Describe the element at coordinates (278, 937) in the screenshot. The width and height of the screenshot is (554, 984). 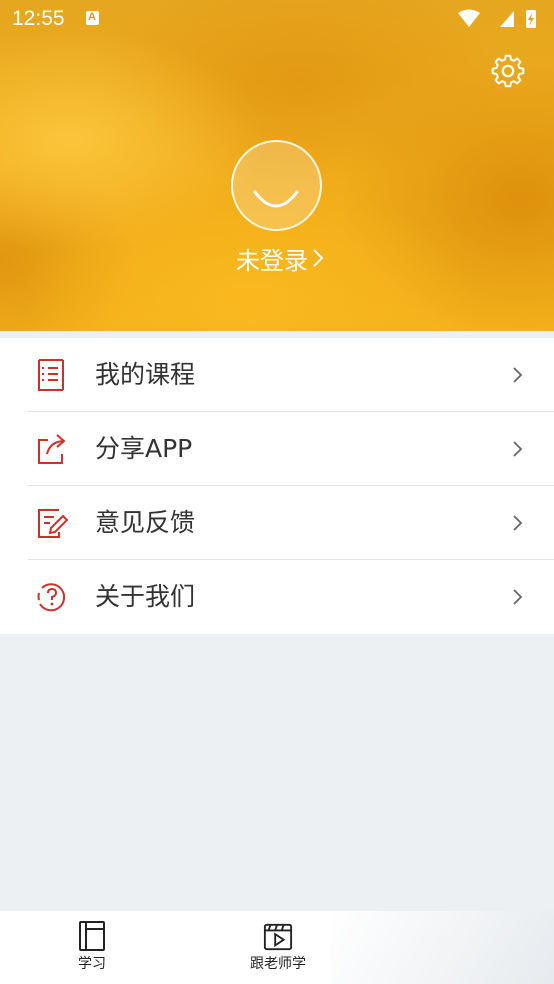
I see `video-icon` at that location.